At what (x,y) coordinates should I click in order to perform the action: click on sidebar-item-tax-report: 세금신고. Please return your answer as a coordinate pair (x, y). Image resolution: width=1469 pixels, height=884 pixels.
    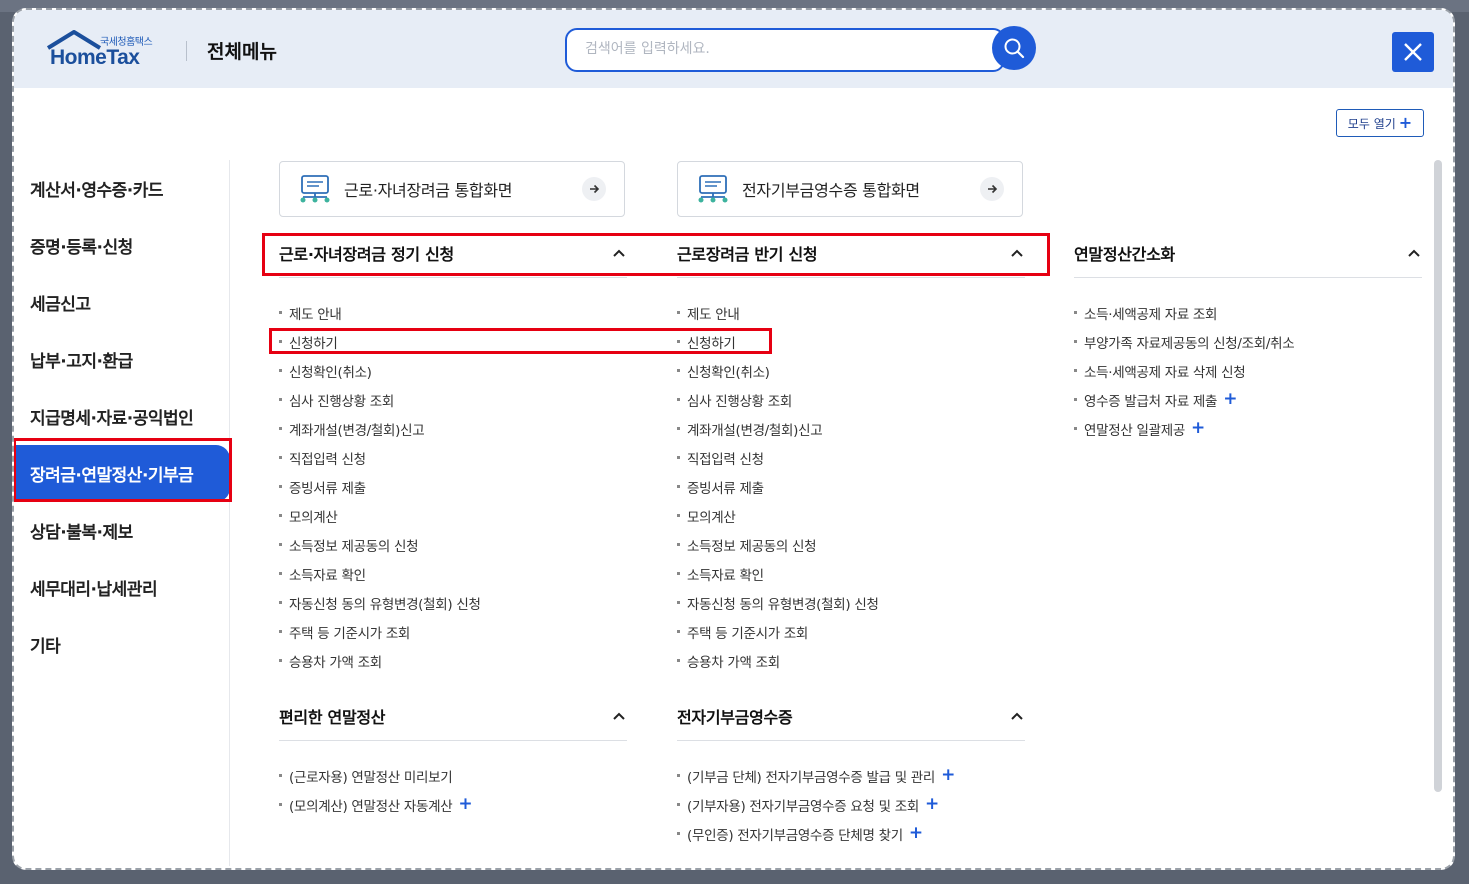
    Looking at the image, I should click on (122, 302).